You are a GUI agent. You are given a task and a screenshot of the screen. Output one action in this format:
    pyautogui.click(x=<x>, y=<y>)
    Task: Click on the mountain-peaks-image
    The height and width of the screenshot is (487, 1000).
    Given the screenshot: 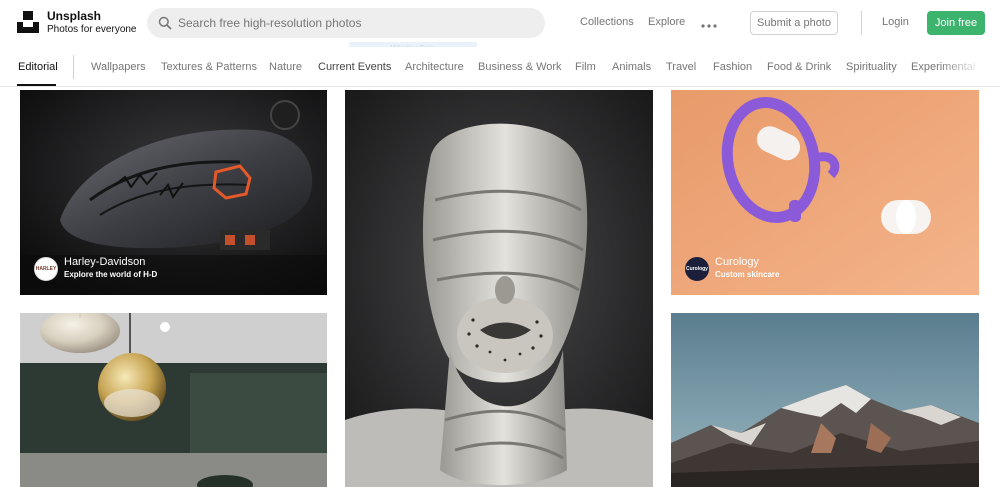 What is the action you would take?
    pyautogui.click(x=825, y=400)
    